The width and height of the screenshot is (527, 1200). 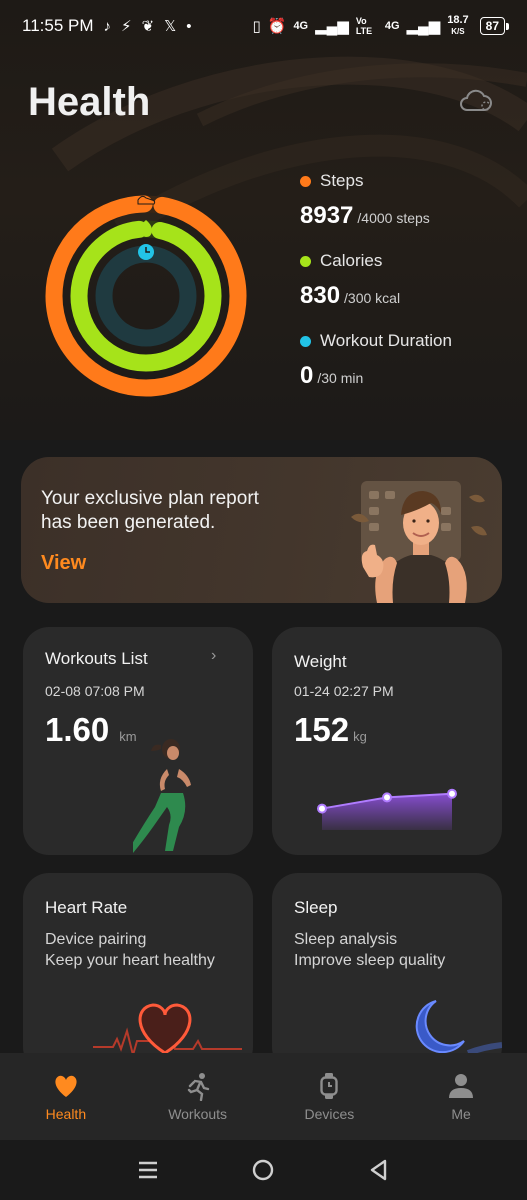 What do you see at coordinates (387, 809) in the screenshot?
I see `weight-trend-chart` at bounding box center [387, 809].